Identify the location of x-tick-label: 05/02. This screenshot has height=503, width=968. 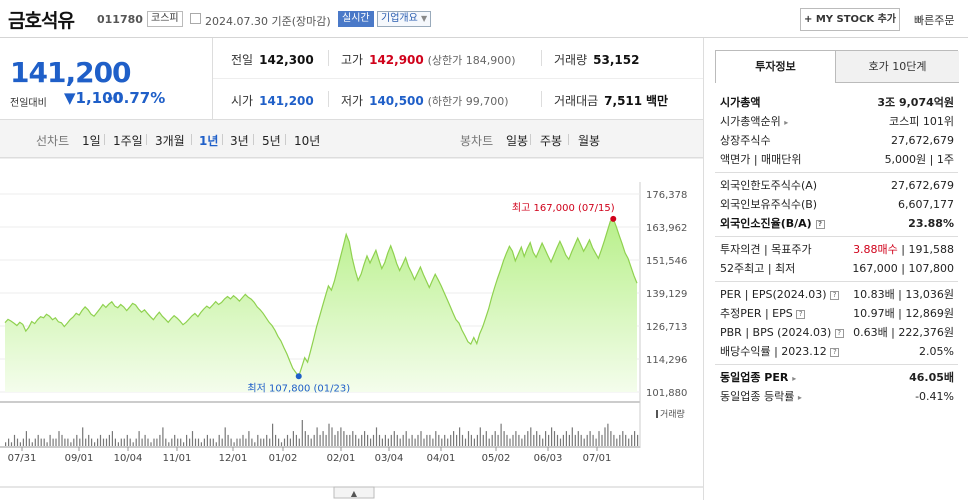
(496, 458).